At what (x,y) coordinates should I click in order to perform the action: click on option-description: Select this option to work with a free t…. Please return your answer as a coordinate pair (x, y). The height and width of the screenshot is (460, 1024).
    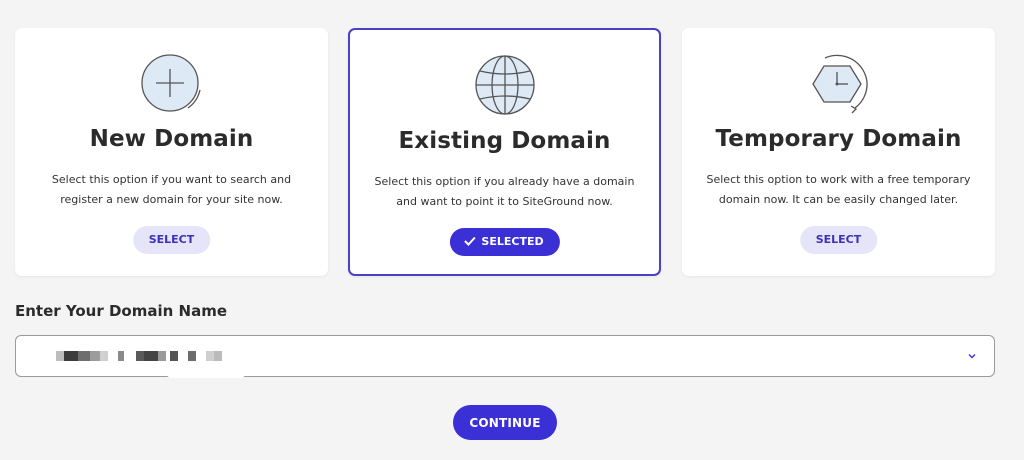
    Looking at the image, I should click on (838, 189).